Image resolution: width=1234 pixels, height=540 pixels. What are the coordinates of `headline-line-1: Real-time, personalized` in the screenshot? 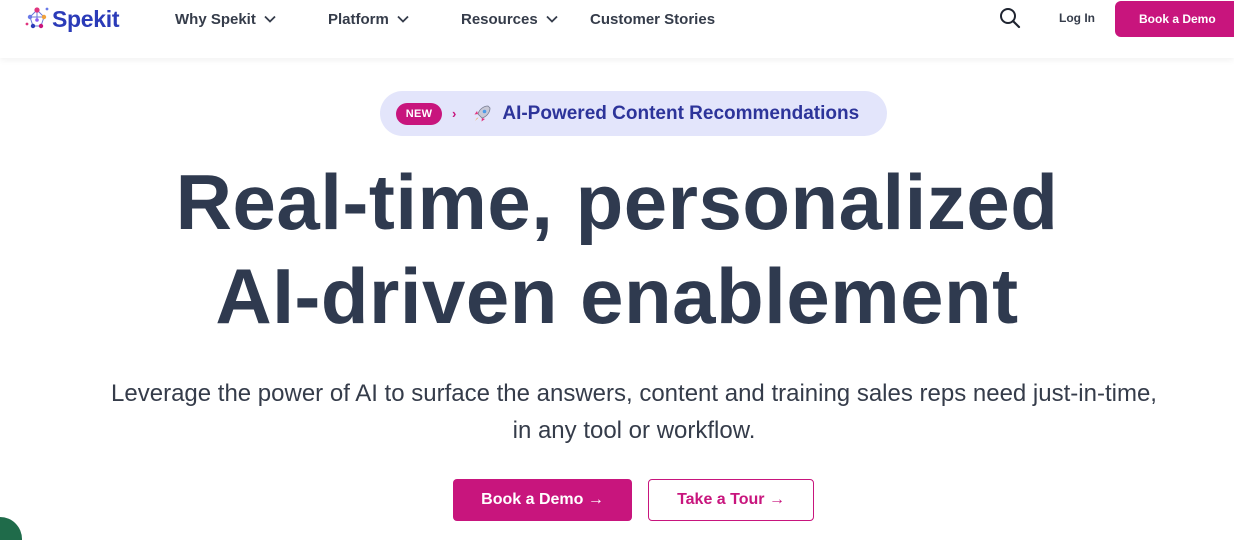 It's located at (617, 202).